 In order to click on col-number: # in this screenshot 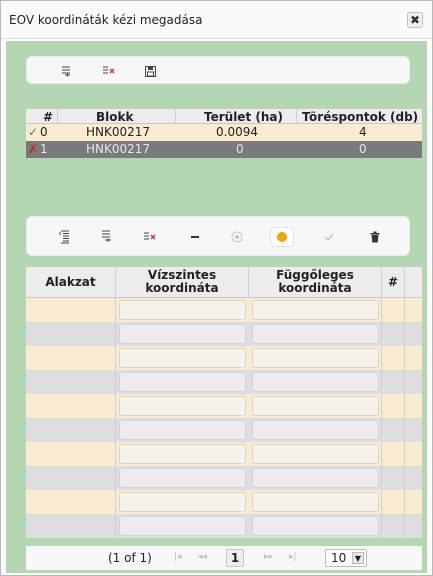, I will do `click(393, 282)`.